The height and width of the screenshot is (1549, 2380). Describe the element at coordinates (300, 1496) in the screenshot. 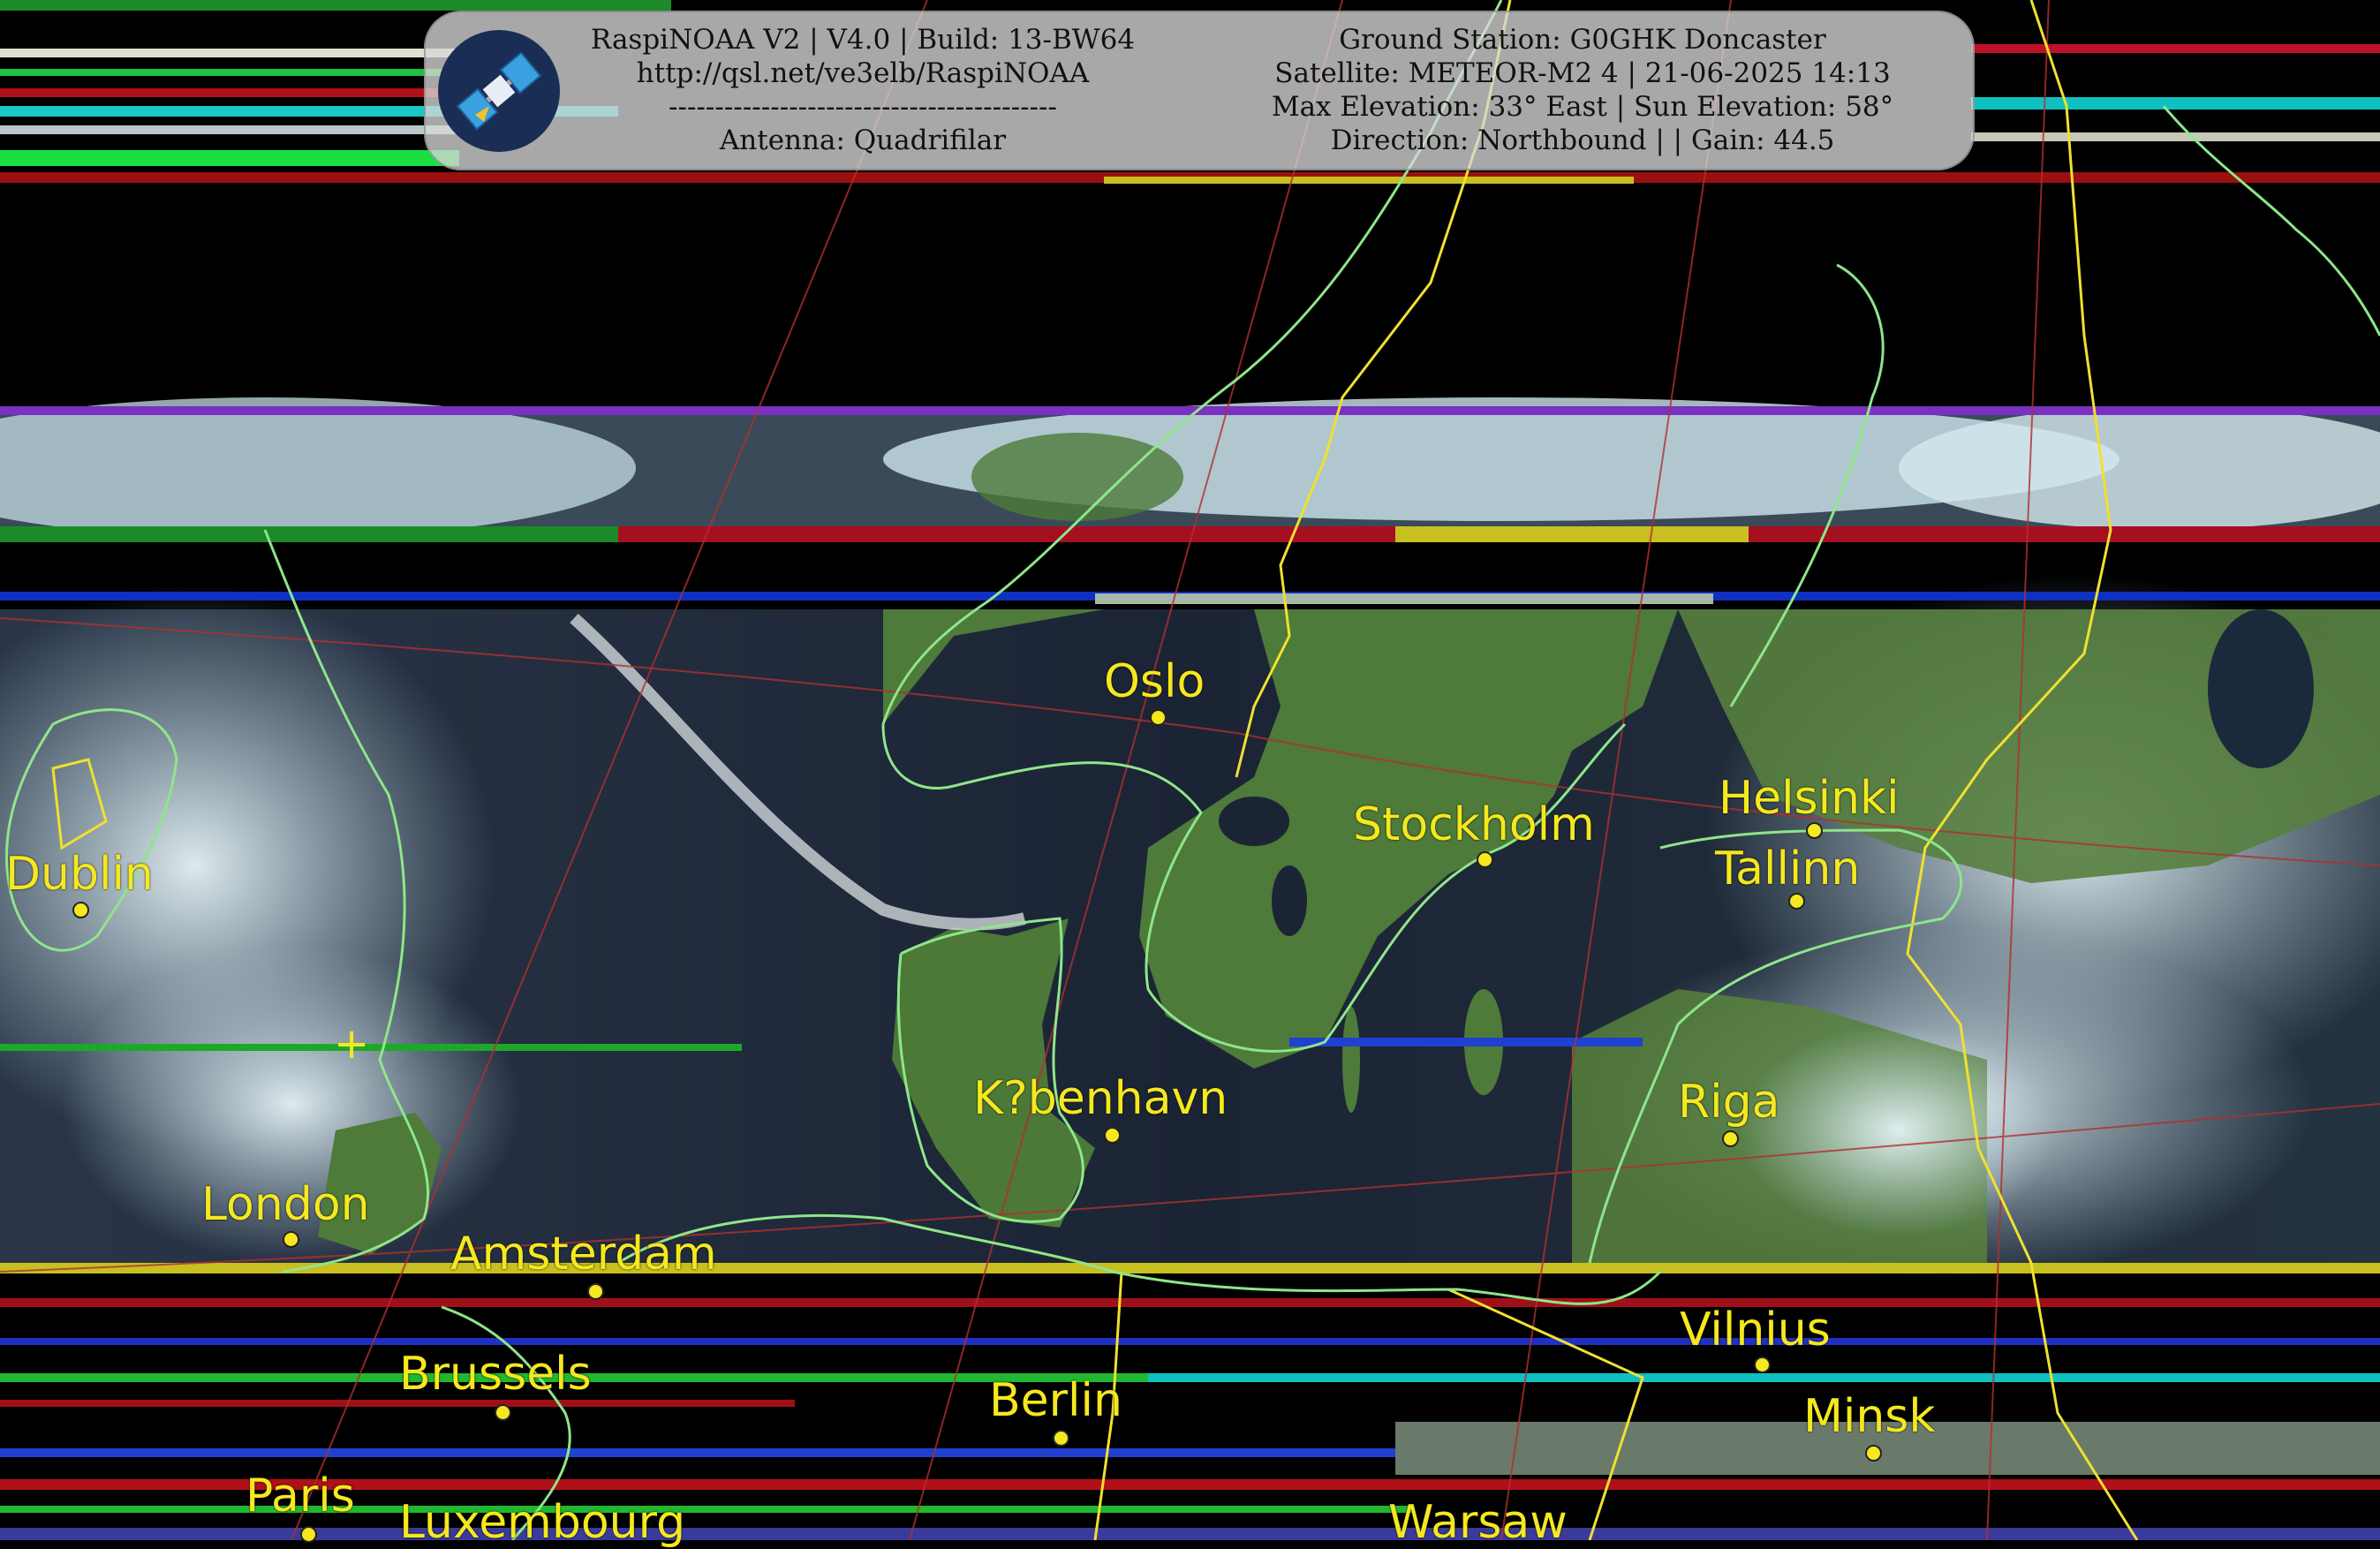

I see `city-label-paris: Paris` at that location.